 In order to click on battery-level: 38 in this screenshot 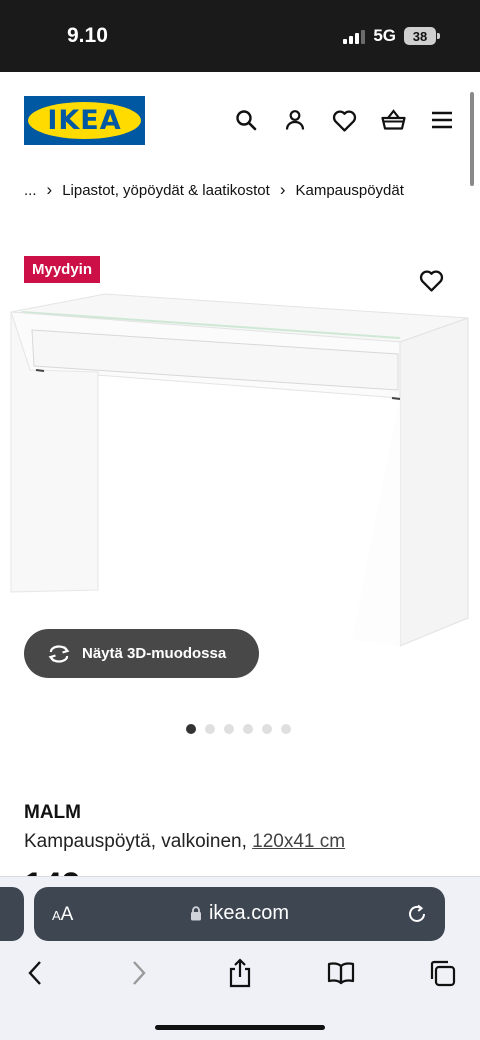, I will do `click(420, 36)`.